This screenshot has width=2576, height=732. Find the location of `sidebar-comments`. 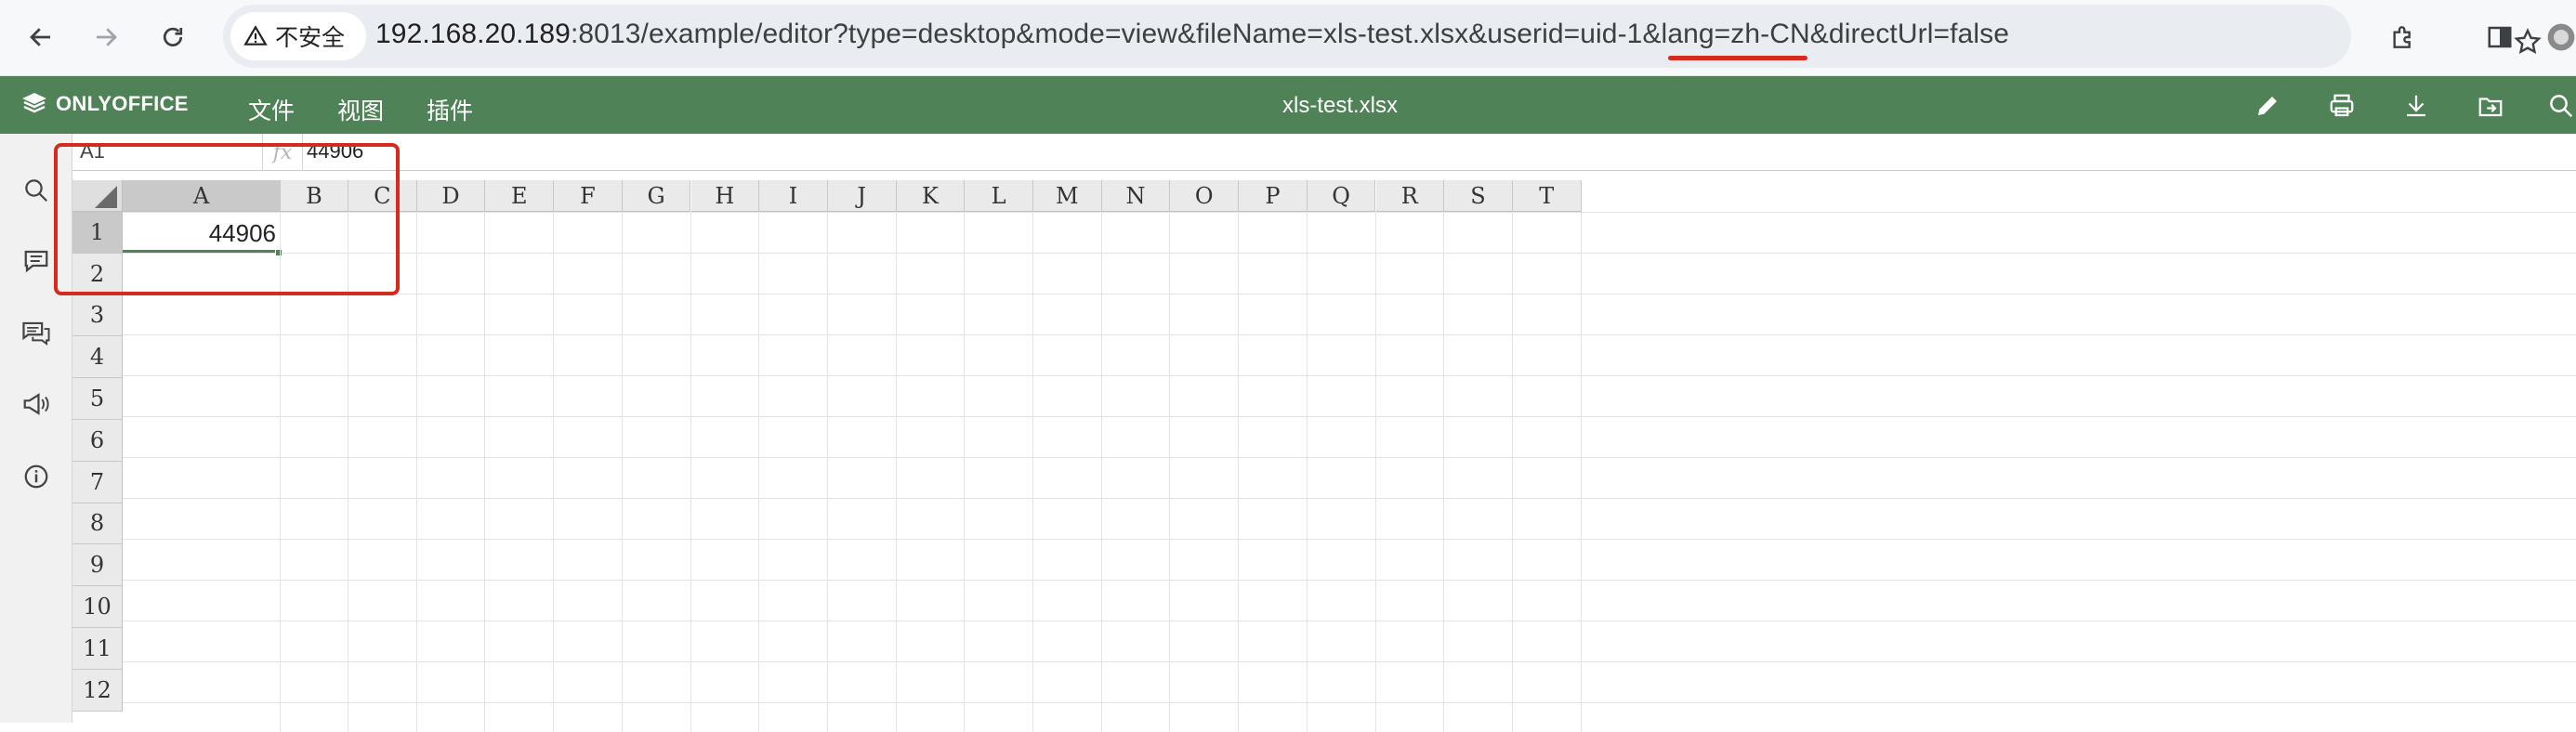

sidebar-comments is located at coordinates (36, 261).